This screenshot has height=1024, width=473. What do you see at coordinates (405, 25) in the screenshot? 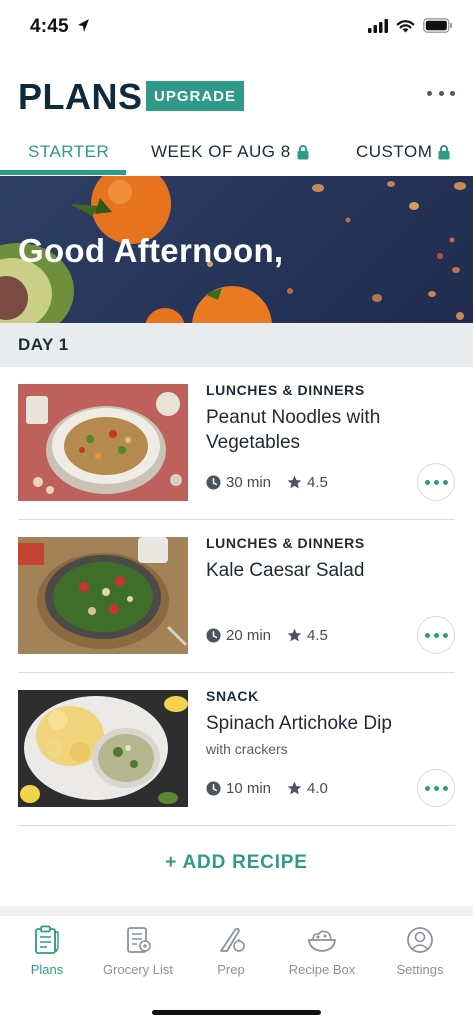
I see `wifi-icon` at bounding box center [405, 25].